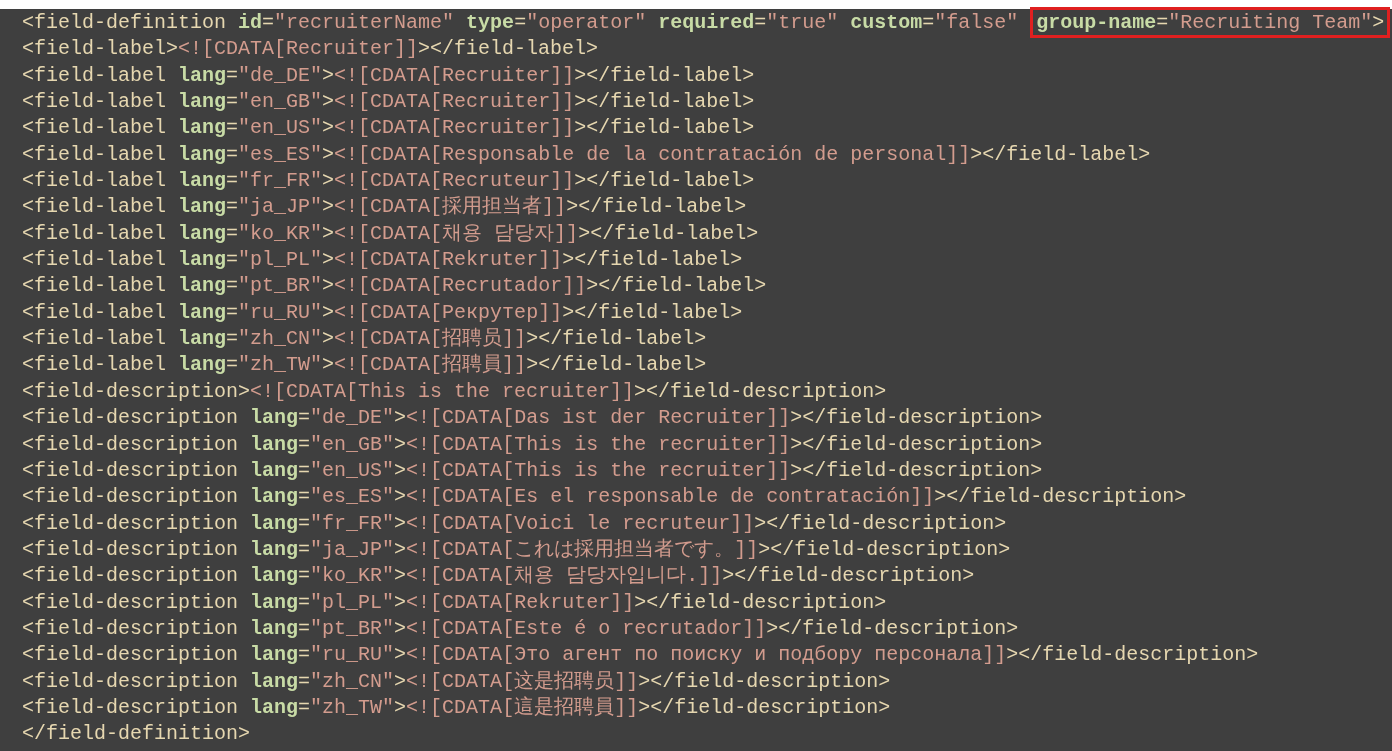  Describe the element at coordinates (382, 260) in the screenshot. I see `code-line: <field-label lang="pl_PL"><![CDATA[Rekruter]]></field-label>` at that location.